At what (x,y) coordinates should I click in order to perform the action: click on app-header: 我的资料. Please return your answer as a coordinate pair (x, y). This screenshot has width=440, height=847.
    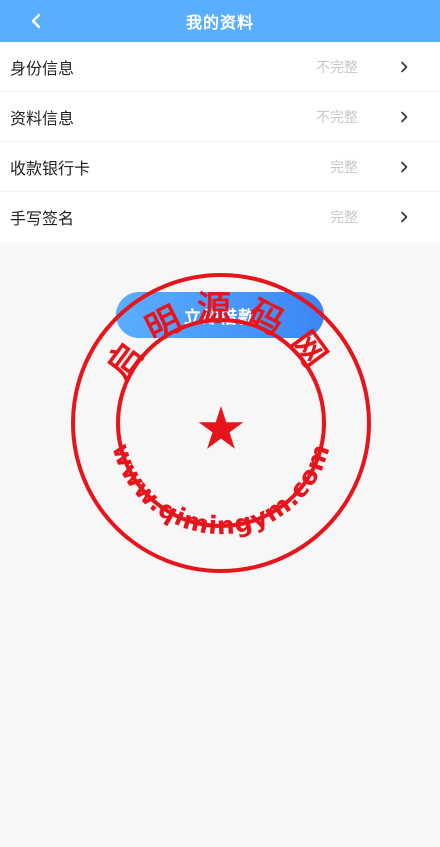
    Looking at the image, I should click on (220, 21).